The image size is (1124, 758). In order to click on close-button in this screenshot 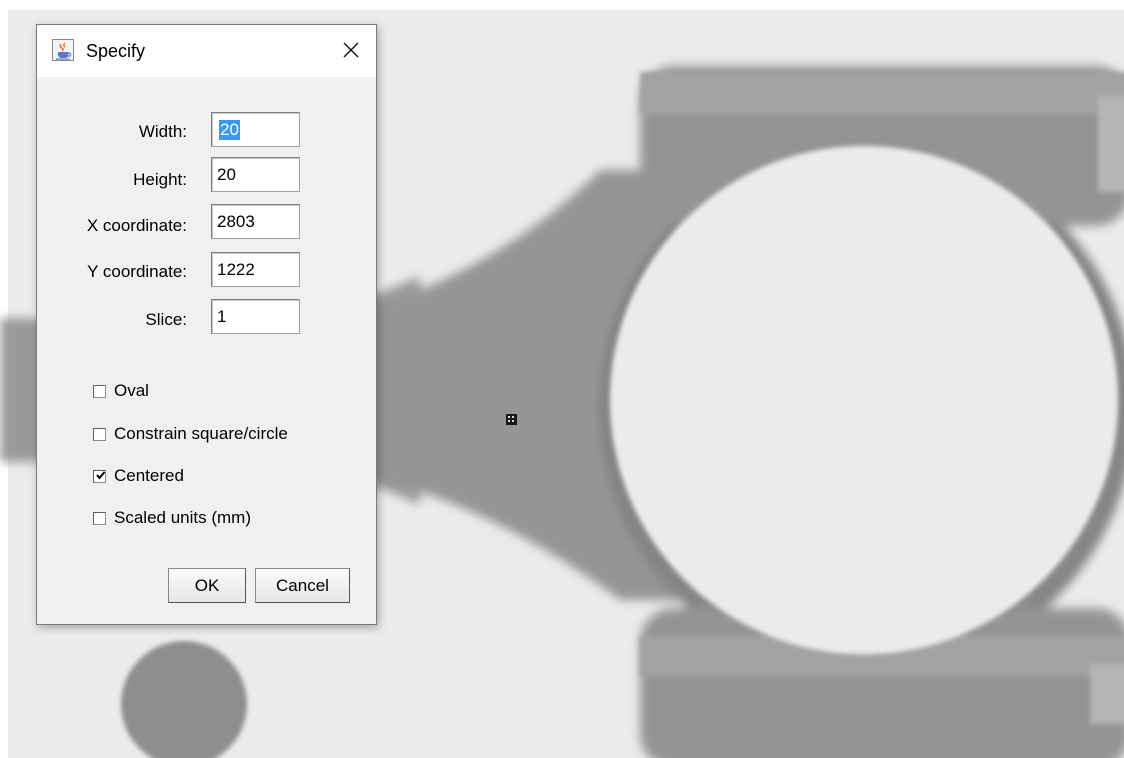, I will do `click(351, 50)`.